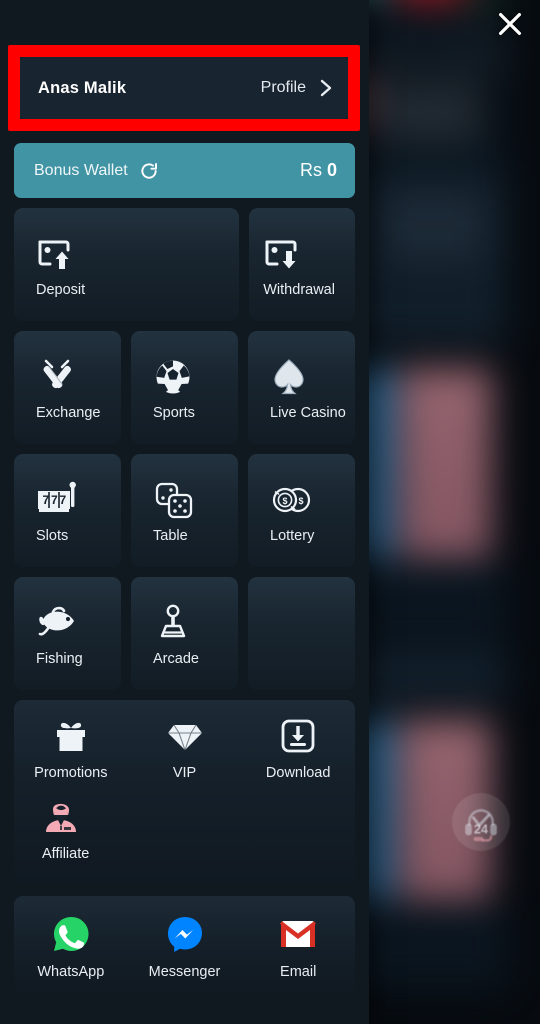 The width and height of the screenshot is (540, 1024). Describe the element at coordinates (185, 736) in the screenshot. I see `diamond-icon` at that location.